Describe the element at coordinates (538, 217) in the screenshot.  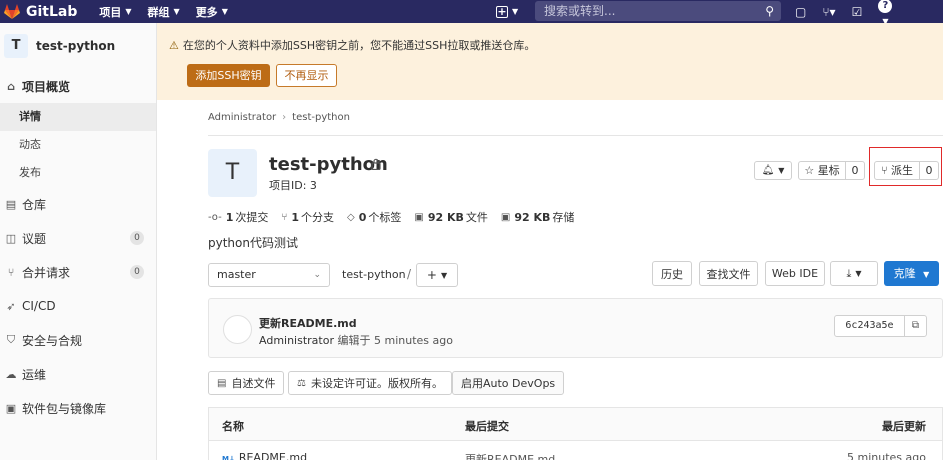
I see `stat-storage: ▣ 92 KB 存储` at that location.